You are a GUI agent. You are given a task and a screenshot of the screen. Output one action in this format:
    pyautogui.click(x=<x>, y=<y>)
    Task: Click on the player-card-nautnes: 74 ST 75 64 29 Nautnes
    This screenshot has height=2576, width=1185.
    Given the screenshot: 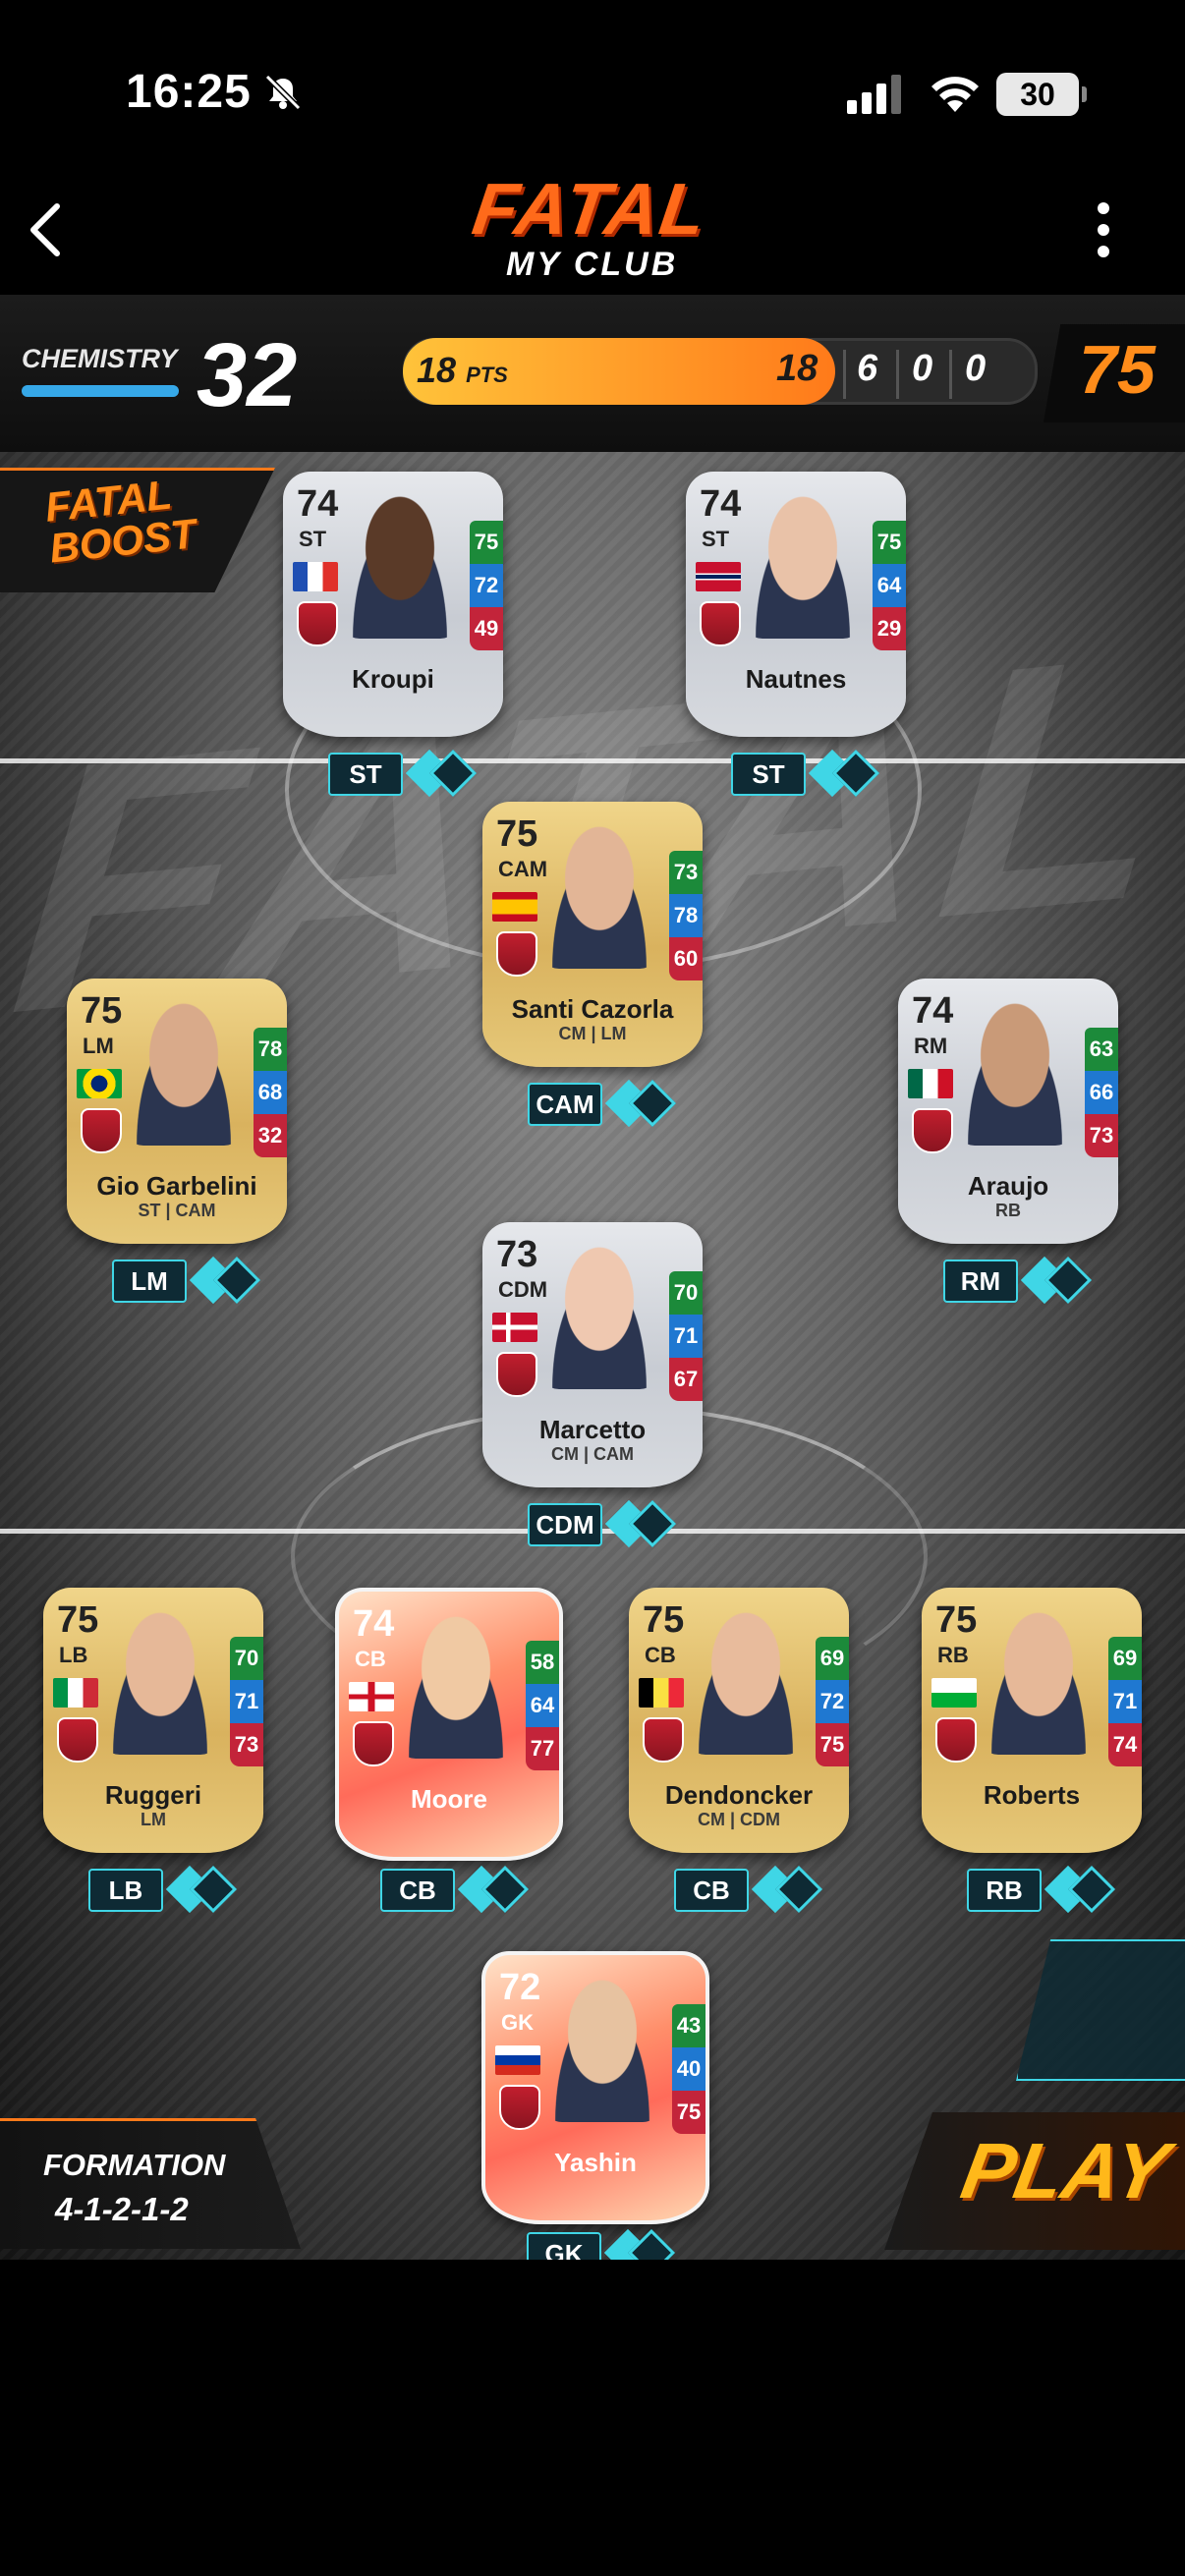 What is the action you would take?
    pyautogui.click(x=796, y=604)
    